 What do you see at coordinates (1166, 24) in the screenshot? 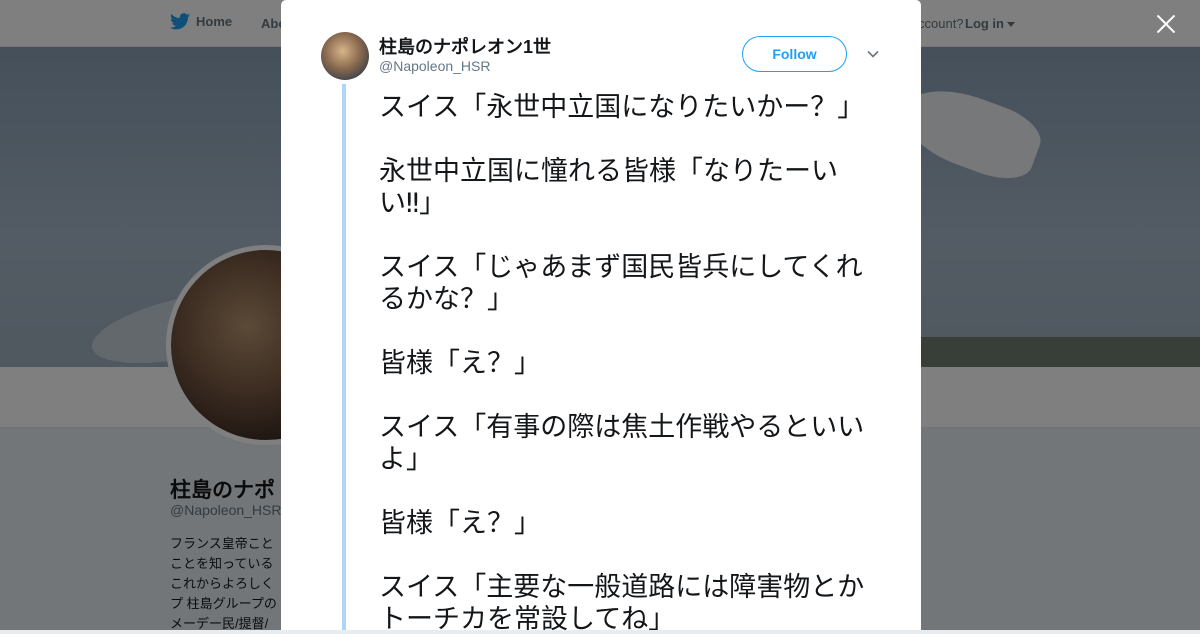
I see `close-icon` at bounding box center [1166, 24].